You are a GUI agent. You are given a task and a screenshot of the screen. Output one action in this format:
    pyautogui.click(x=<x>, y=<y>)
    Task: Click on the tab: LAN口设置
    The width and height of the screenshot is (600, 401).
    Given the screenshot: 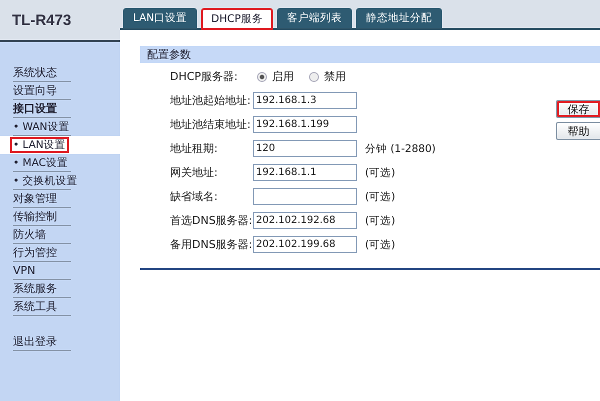 What is the action you would take?
    pyautogui.click(x=160, y=18)
    